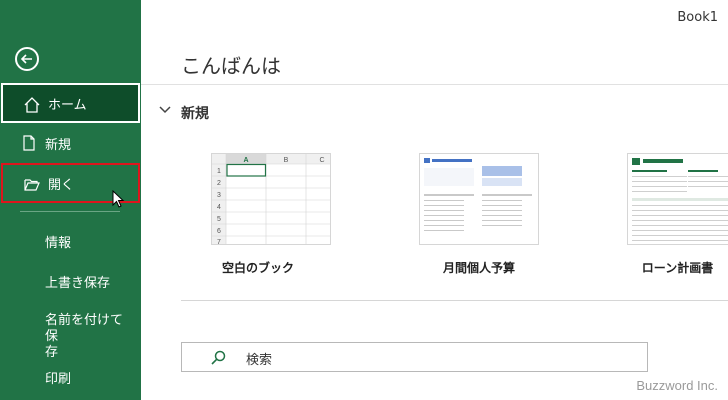 The height and width of the screenshot is (400, 728). What do you see at coordinates (58, 377) in the screenshot?
I see `nav-print: 印刷` at bounding box center [58, 377].